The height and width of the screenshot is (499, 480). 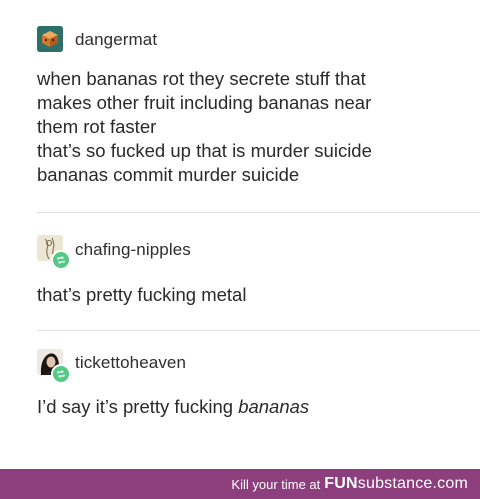 I want to click on post-text-line: makes other fruit including bananas near, so click(x=204, y=102).